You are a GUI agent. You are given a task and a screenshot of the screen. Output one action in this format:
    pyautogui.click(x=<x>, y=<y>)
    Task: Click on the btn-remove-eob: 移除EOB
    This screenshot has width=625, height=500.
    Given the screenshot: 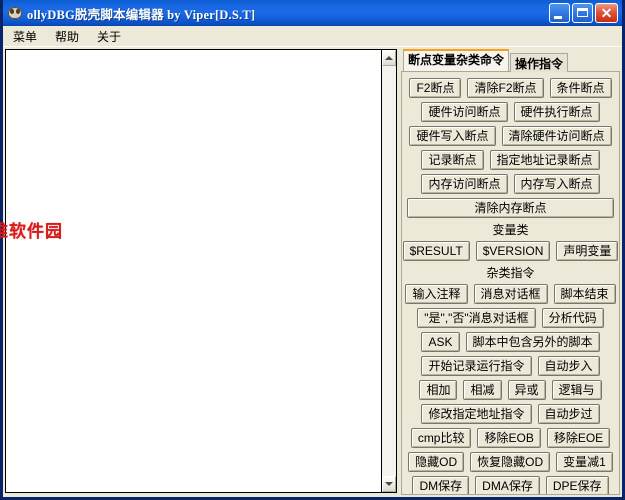 What is the action you would take?
    pyautogui.click(x=509, y=438)
    